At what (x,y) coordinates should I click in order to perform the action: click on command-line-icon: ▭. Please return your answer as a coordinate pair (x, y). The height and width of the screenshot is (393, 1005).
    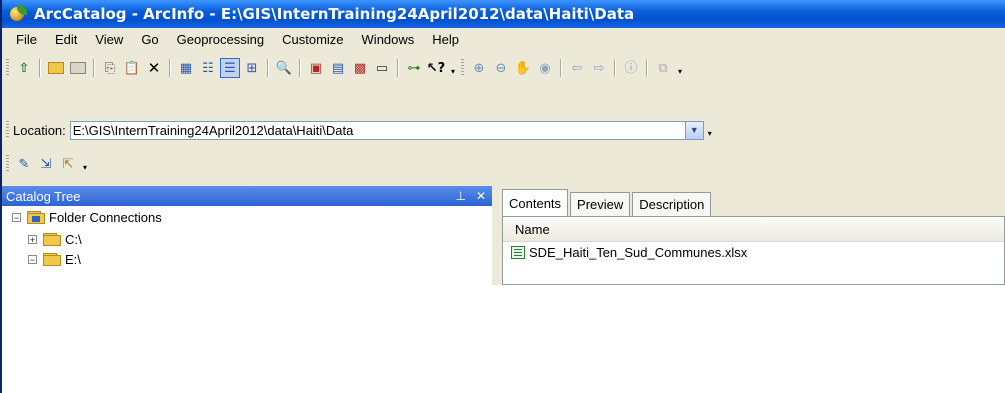
    Looking at the image, I should click on (382, 68).